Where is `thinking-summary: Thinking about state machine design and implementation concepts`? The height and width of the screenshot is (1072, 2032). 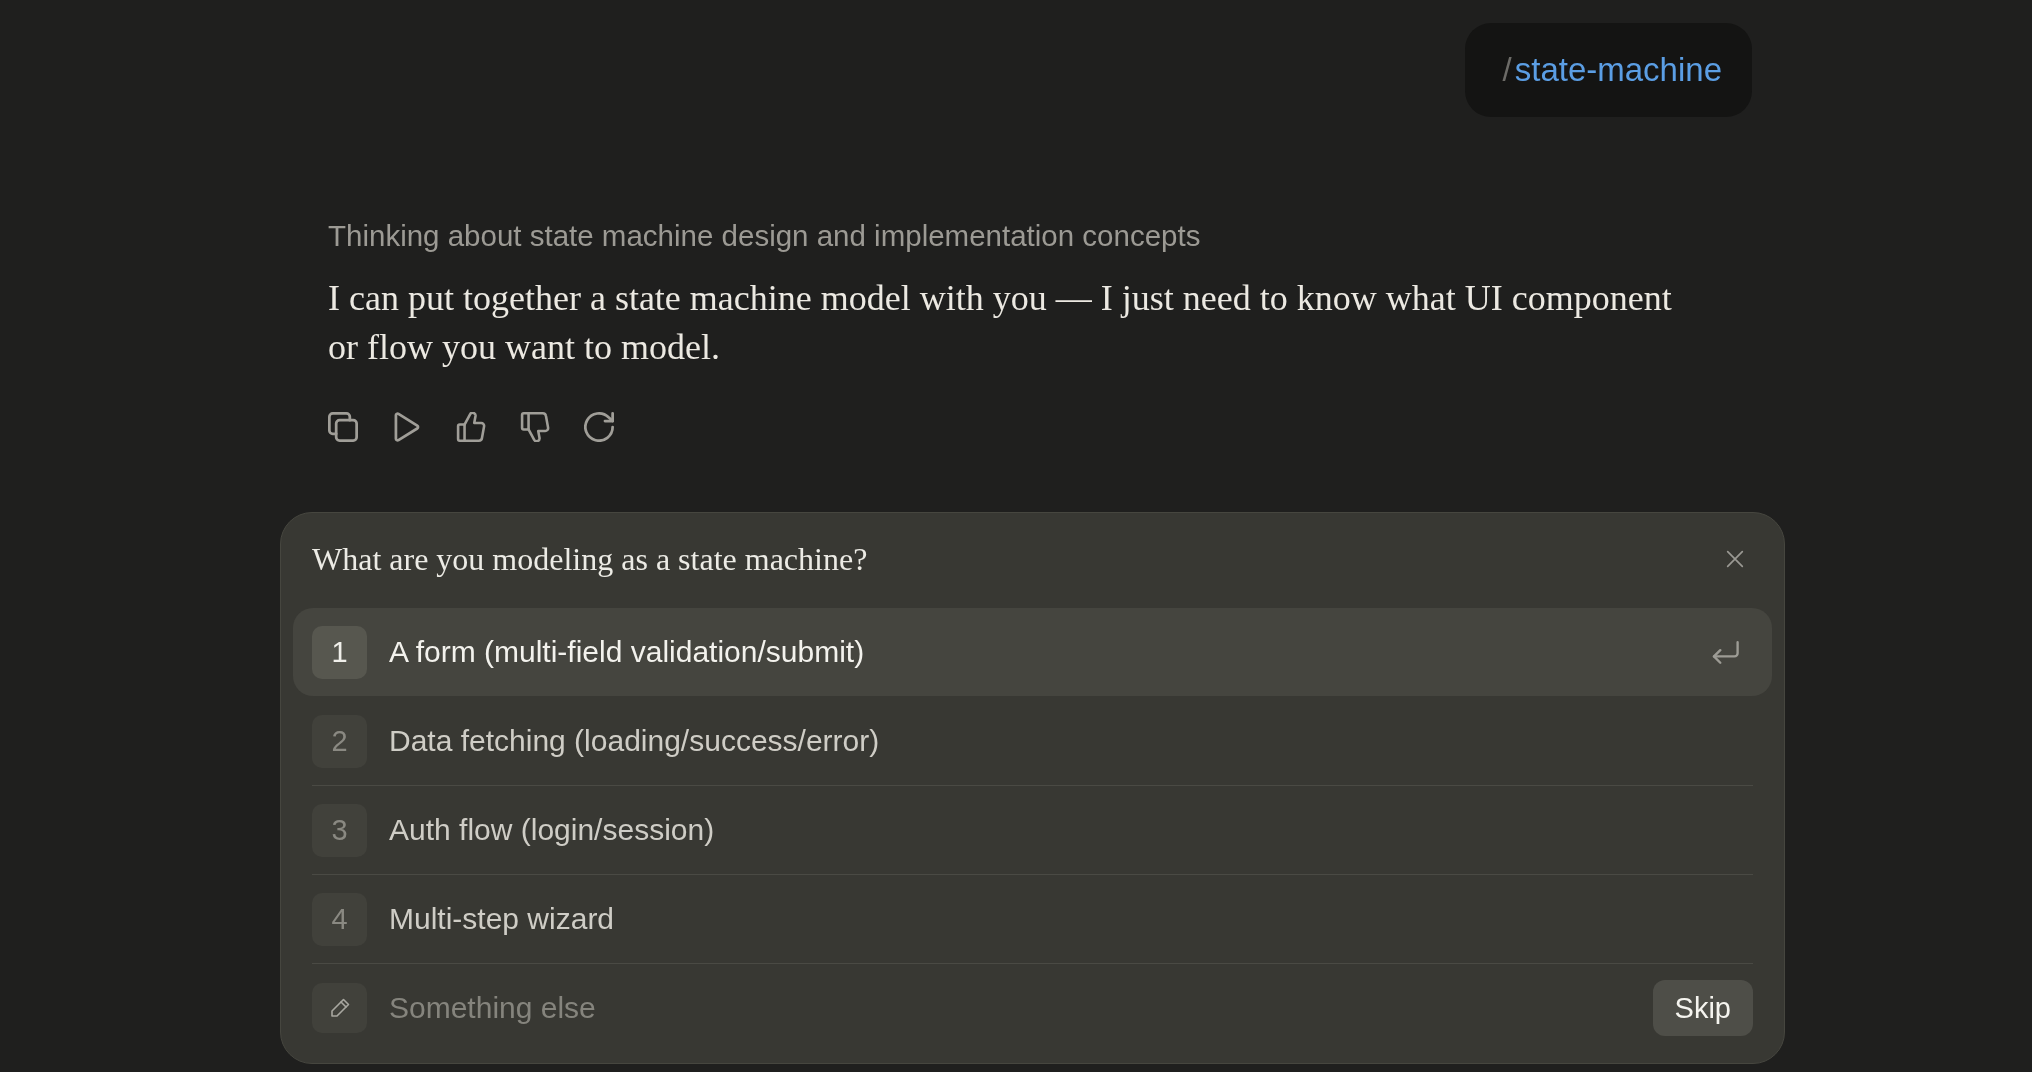
thinking-summary: Thinking about state machine design and implementation concepts is located at coordinates (764, 236).